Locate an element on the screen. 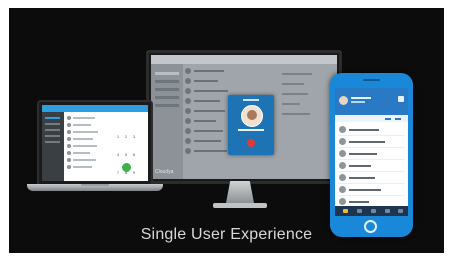  dialpad-key: 7 is located at coordinates (118, 173).